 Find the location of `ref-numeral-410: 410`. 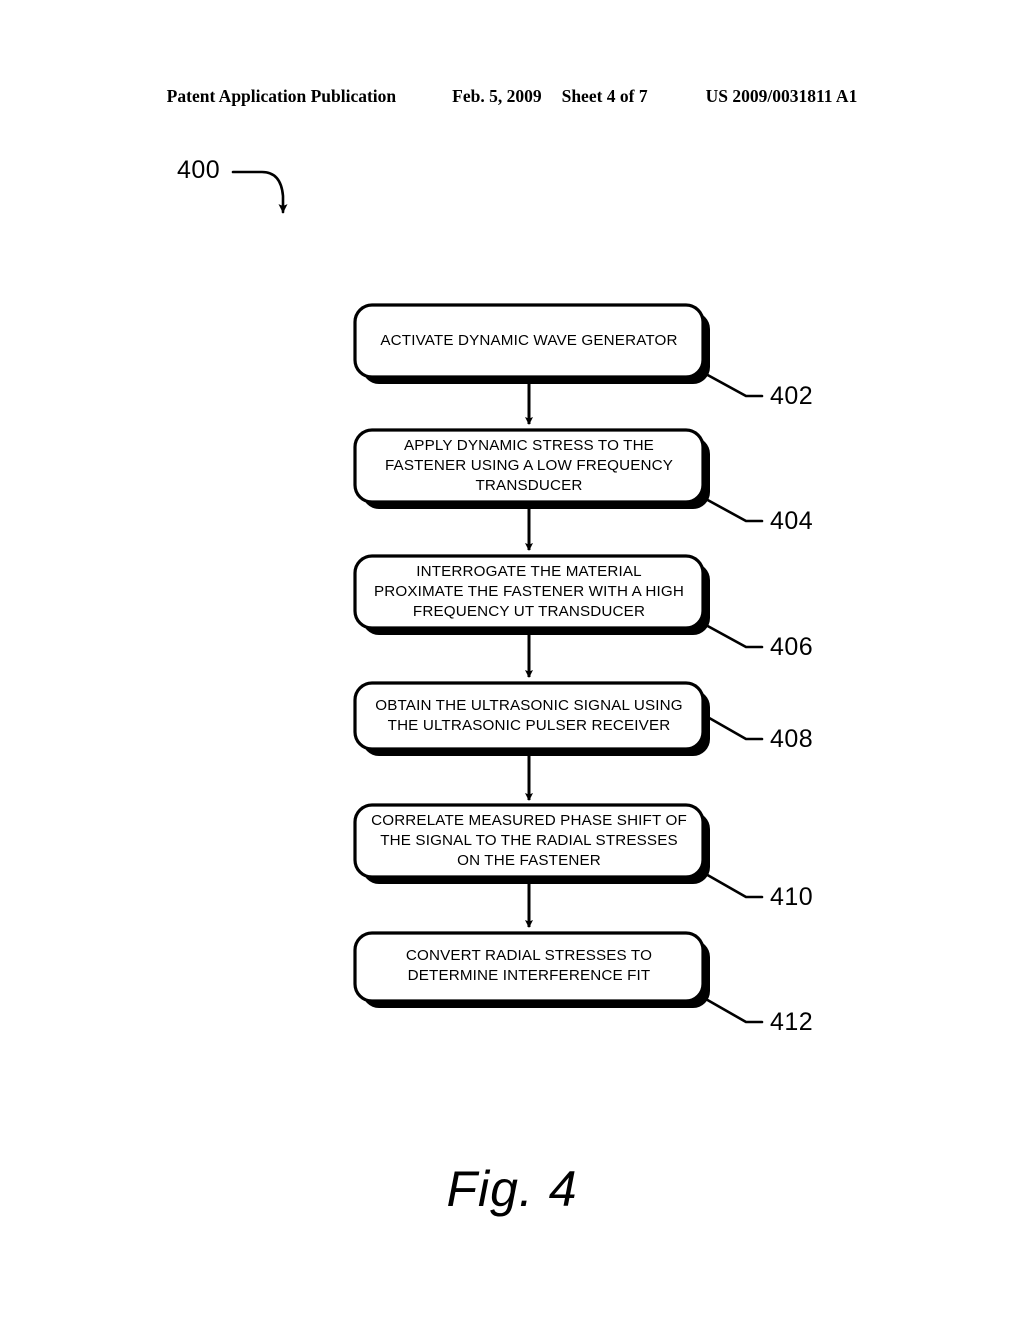

ref-numeral-410: 410 is located at coordinates (792, 897).